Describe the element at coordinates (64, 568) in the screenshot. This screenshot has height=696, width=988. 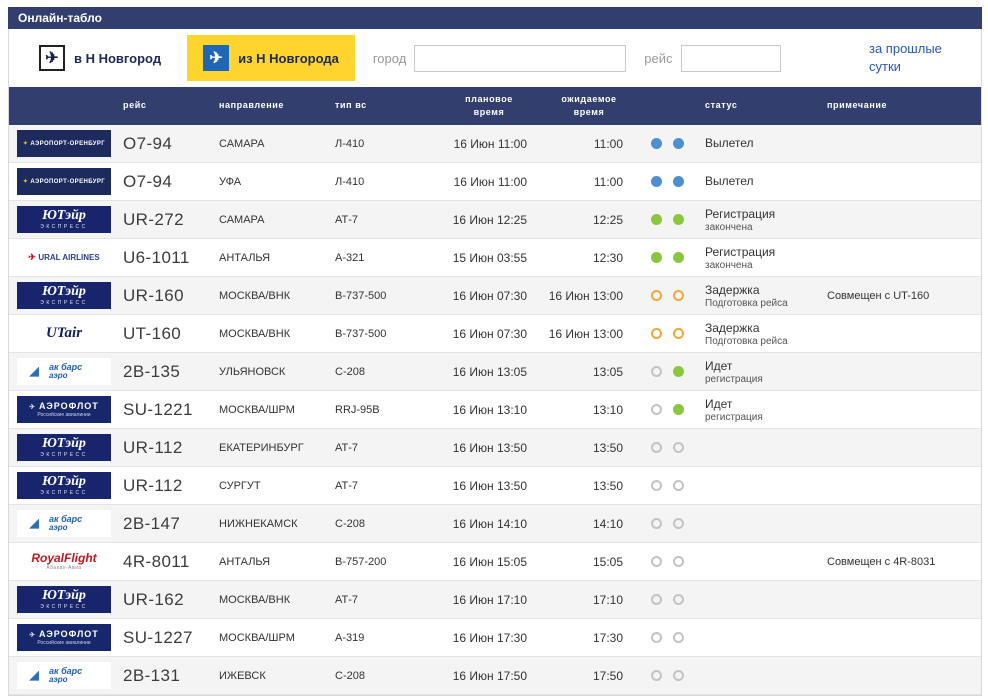
I see `airline-logo-subtext: Абакан-Авиа` at that location.